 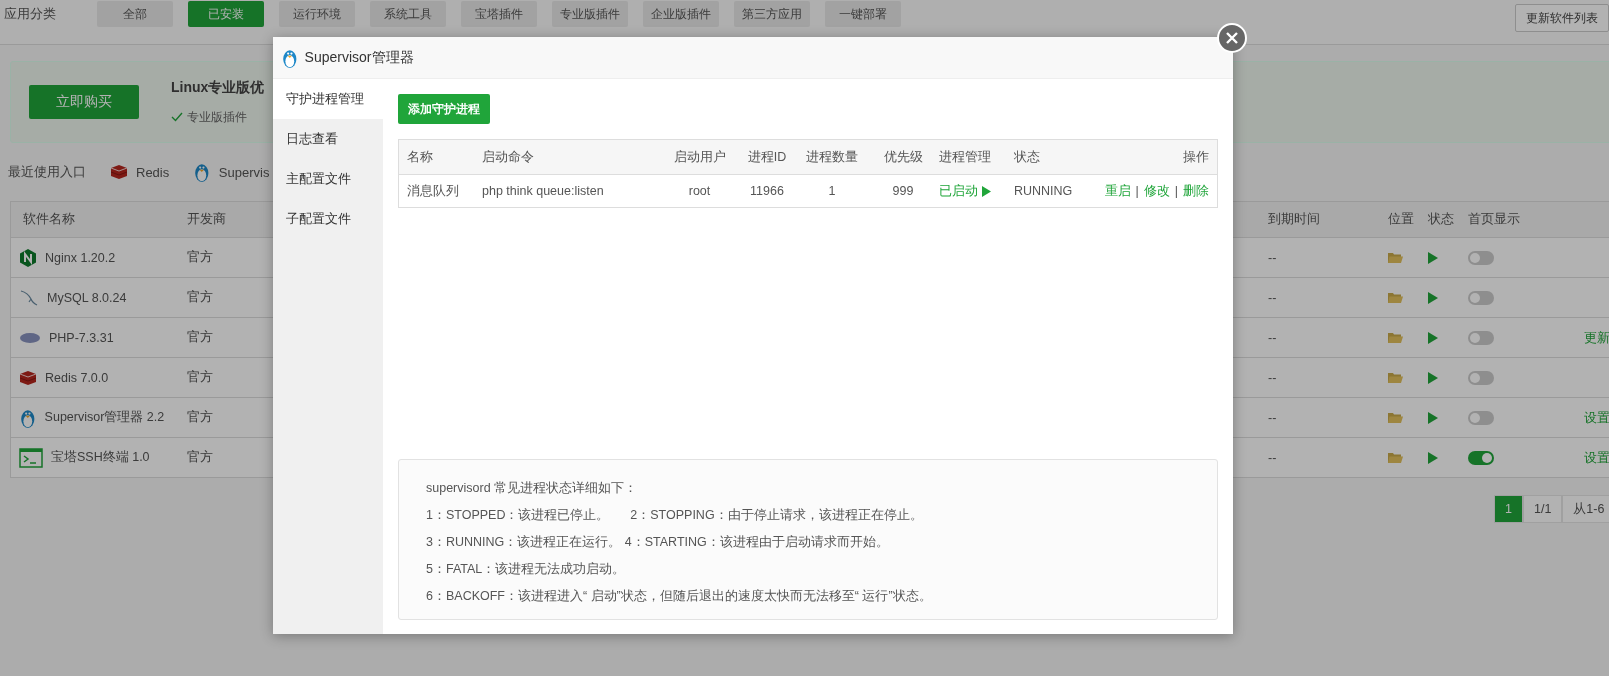 What do you see at coordinates (95, 377) in the screenshot?
I see `software-name: Redis 7.0.0` at bounding box center [95, 377].